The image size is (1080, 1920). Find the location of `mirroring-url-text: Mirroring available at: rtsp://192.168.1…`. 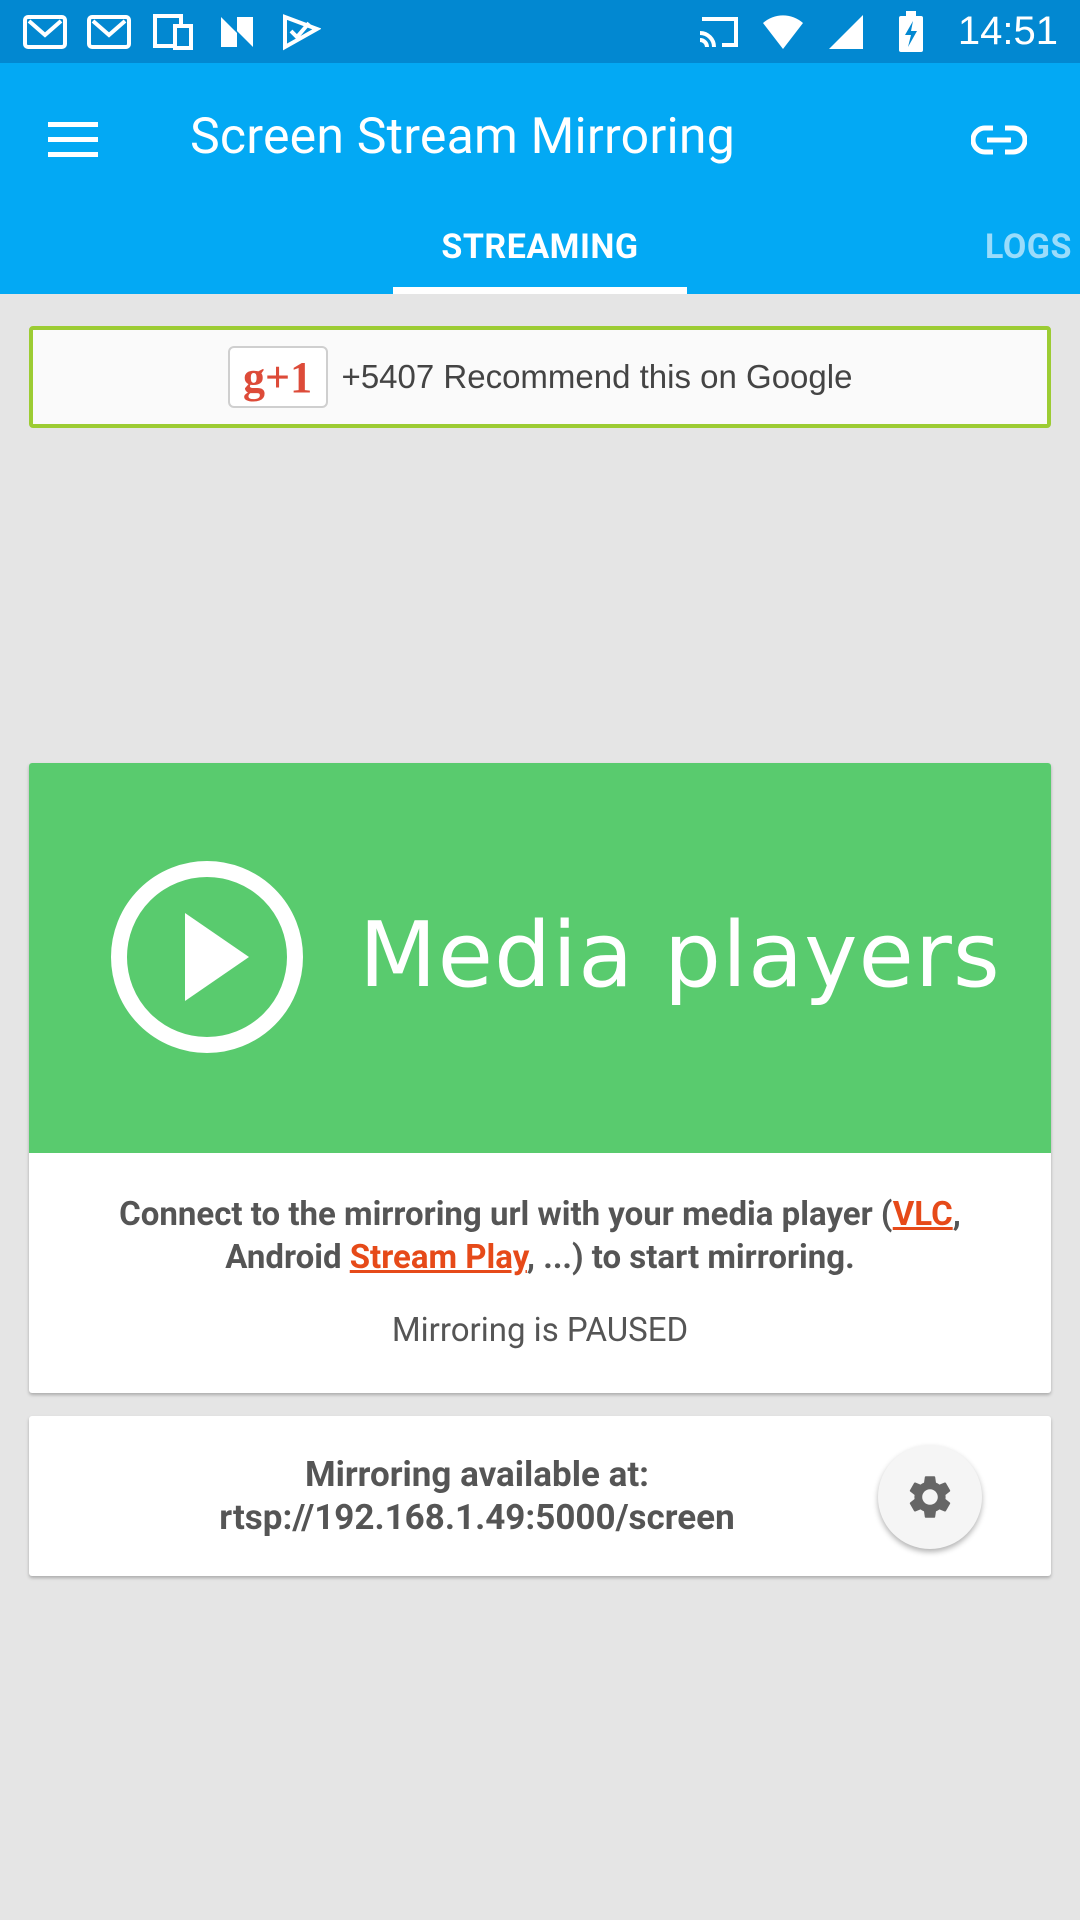

mirroring-url-text: Mirroring available at: rtsp://192.168.1… is located at coordinates (477, 1496).